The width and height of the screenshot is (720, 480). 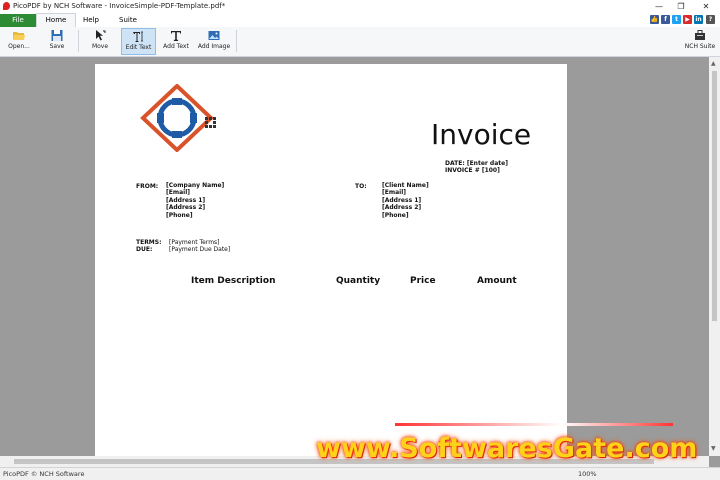 I want to click on facebook-icon: f, so click(x=665, y=19).